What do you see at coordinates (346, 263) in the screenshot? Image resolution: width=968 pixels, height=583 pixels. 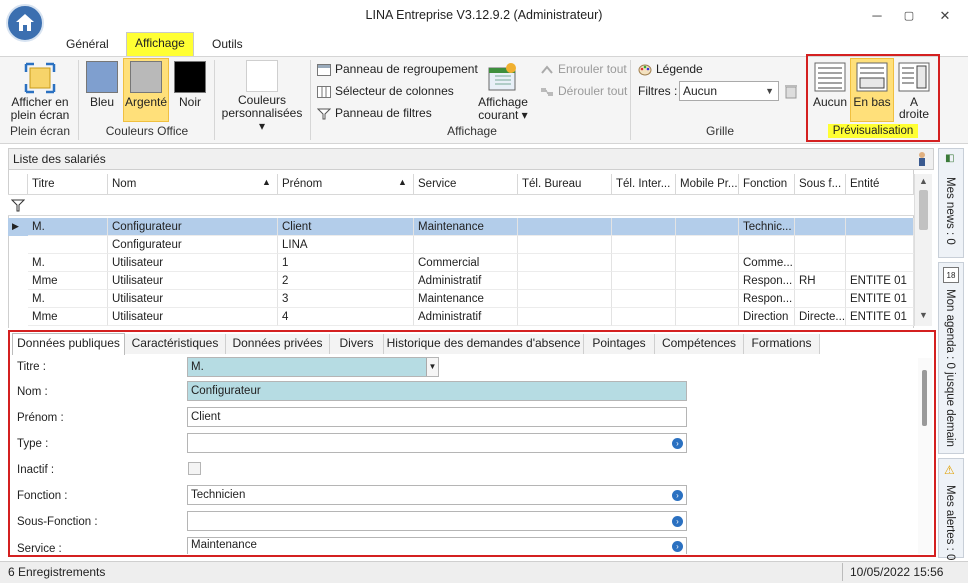 I see `table-cell: 1` at bounding box center [346, 263].